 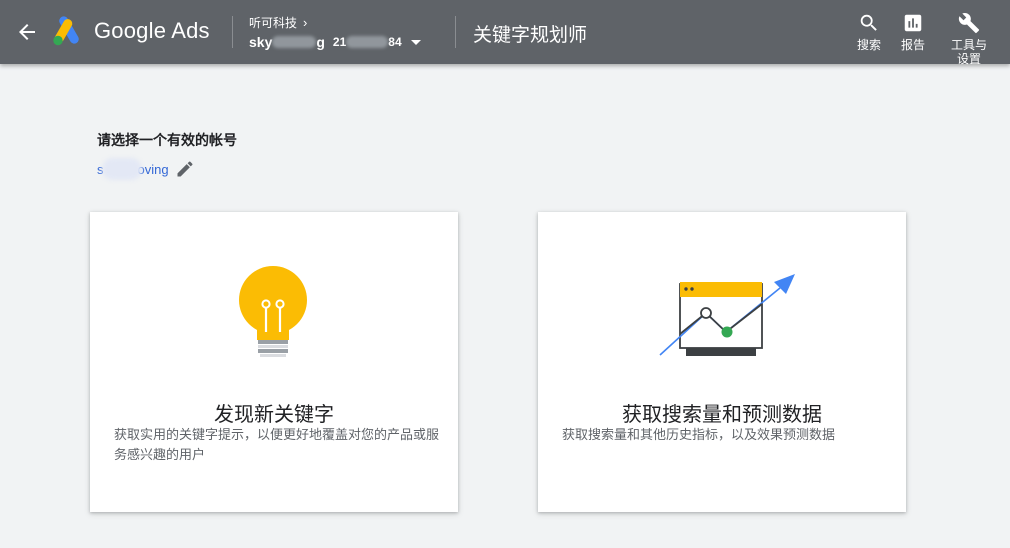 What do you see at coordinates (167, 140) in the screenshot?
I see `choose-account-heading: 请选择一个有效的帐号` at bounding box center [167, 140].